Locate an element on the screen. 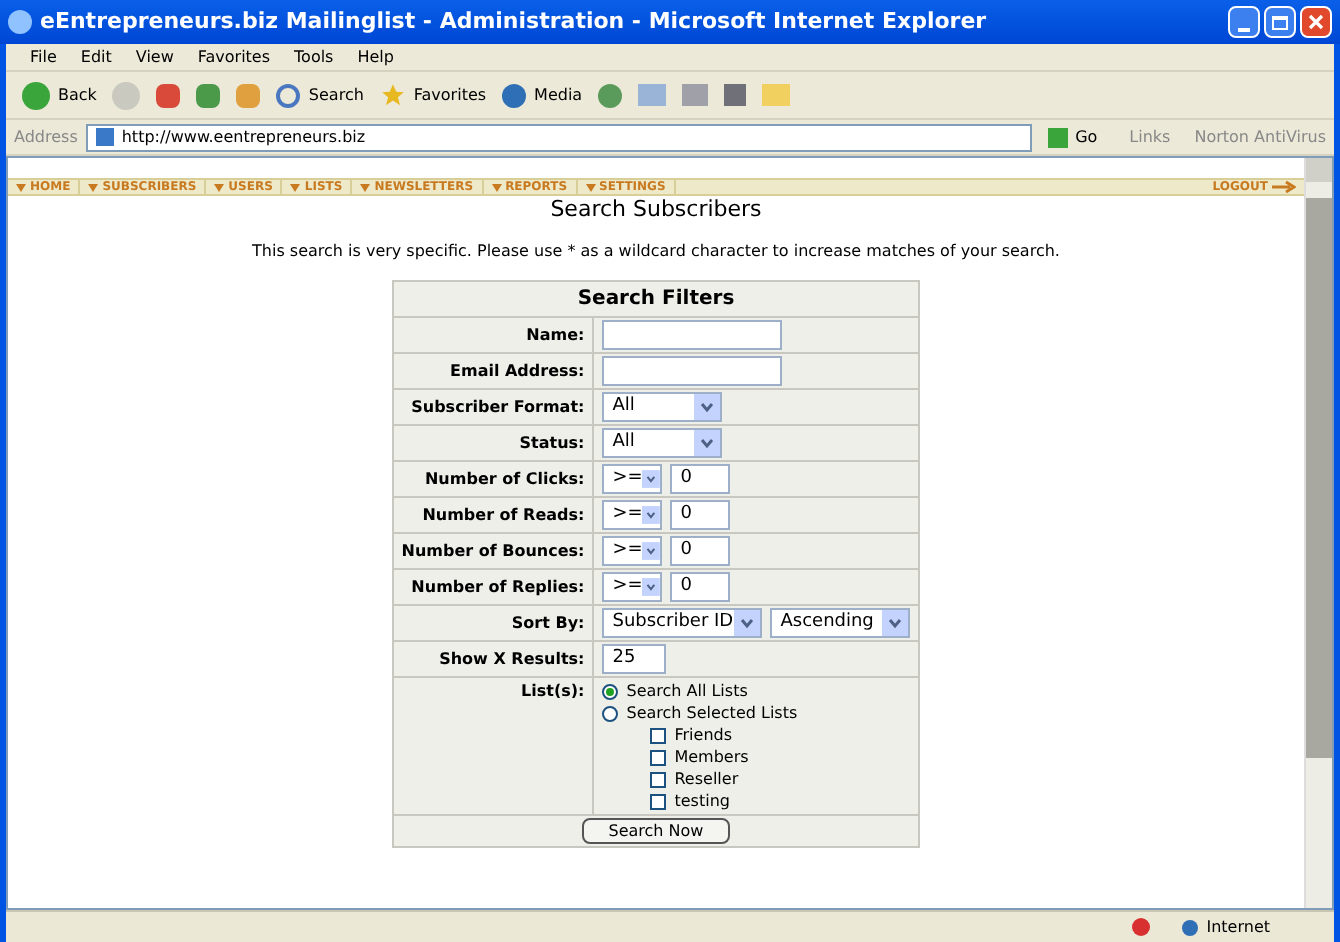 Image resolution: width=1340 pixels, height=942 pixels. search-label: Search is located at coordinates (336, 95).